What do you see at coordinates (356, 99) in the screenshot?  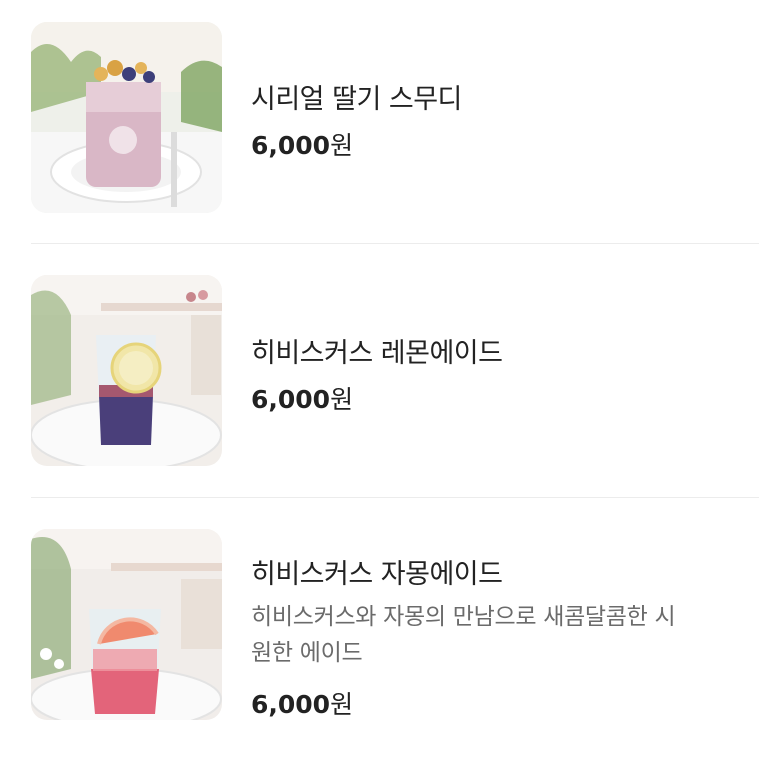 I see `menu-item-name: 시리얼 딸기 스무디` at bounding box center [356, 99].